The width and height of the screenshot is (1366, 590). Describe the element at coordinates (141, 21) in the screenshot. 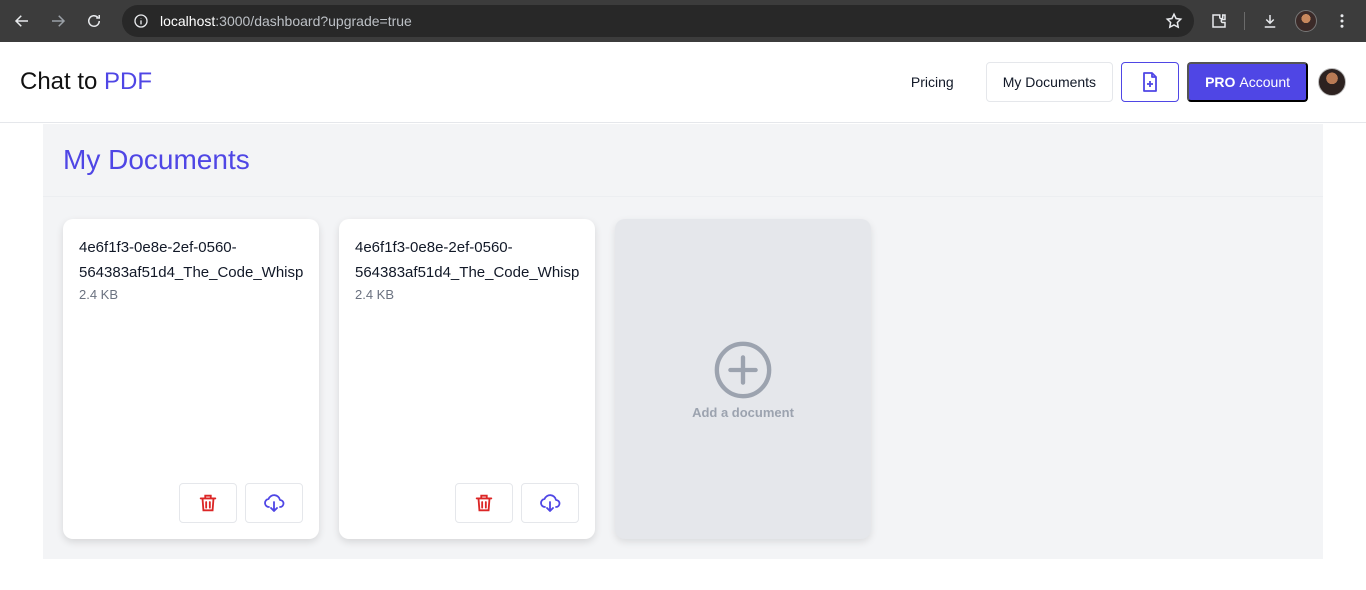

I see `info-icon` at that location.